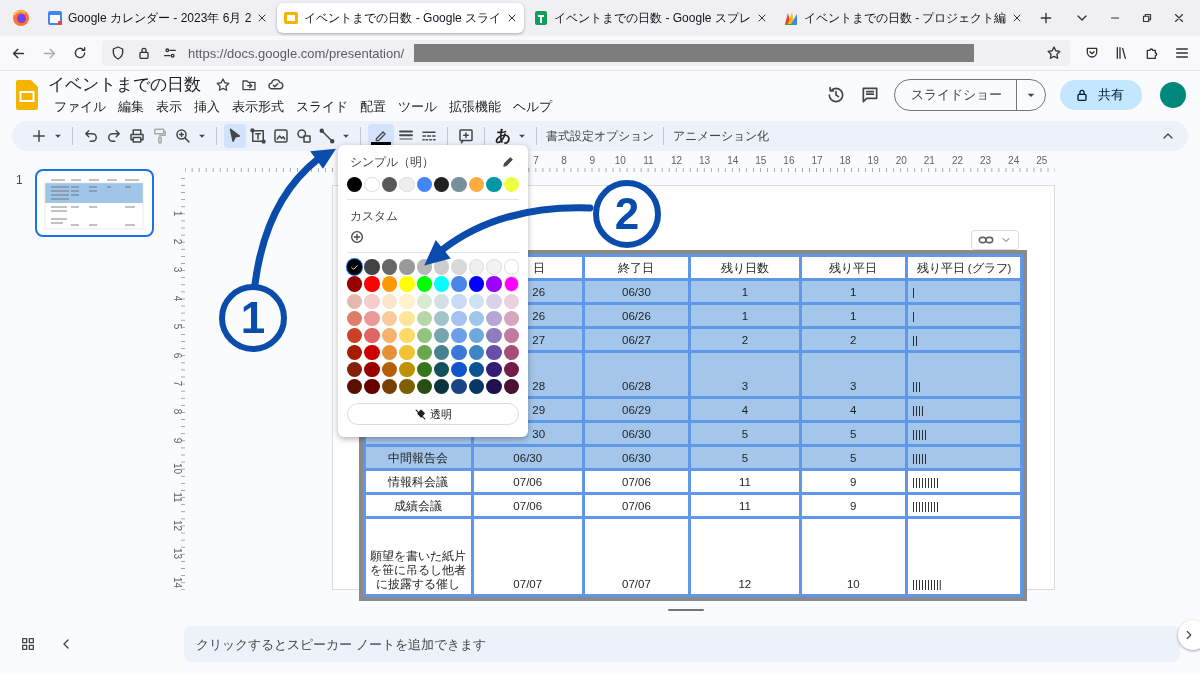  What do you see at coordinates (586, 53) in the screenshot?
I see `address-bar: https://docs.google.com/presentation/` at bounding box center [586, 53].